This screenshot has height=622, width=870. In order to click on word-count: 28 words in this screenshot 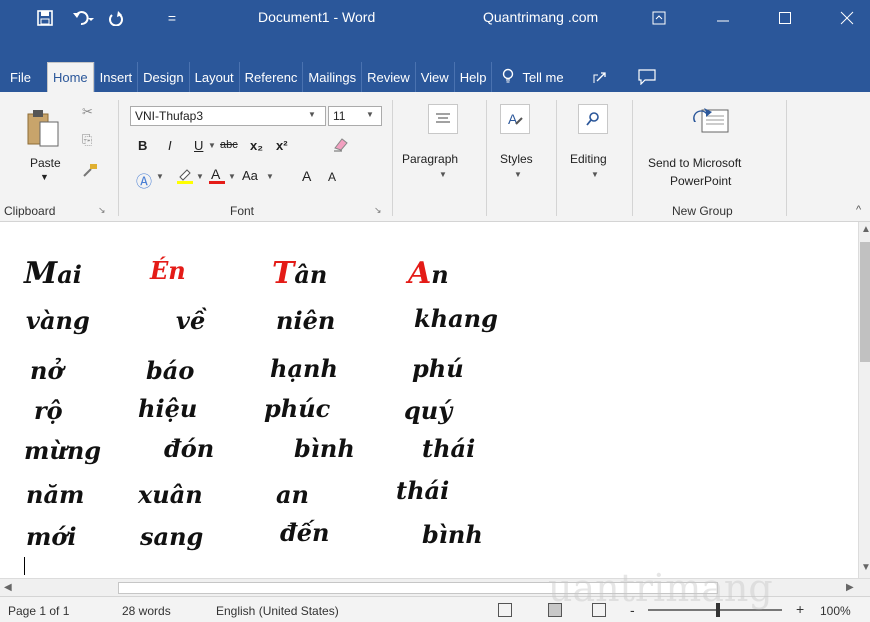, I will do `click(146, 611)`.